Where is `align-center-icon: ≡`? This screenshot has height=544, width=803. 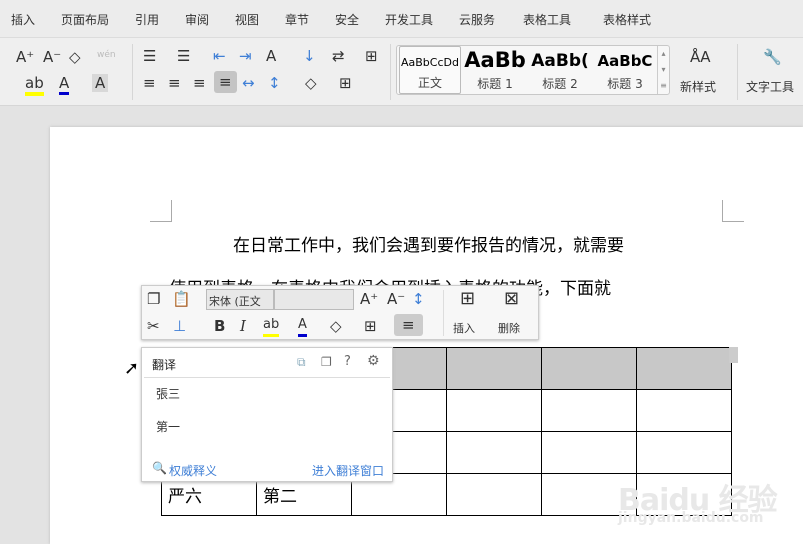
align-center-icon: ≡ is located at coordinates (174, 83).